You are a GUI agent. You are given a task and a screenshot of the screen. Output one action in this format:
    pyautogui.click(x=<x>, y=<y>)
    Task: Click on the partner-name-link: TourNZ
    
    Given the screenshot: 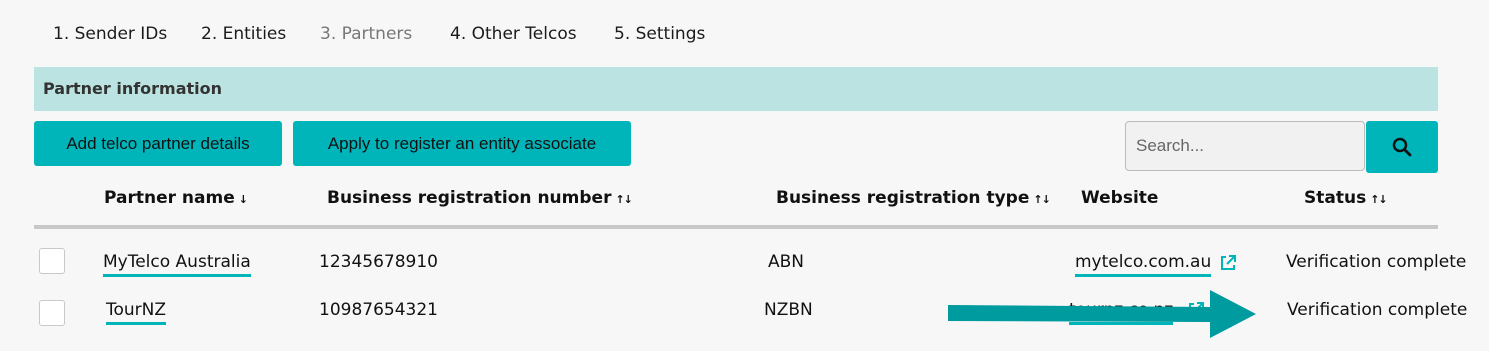 What is the action you would take?
    pyautogui.click(x=136, y=312)
    